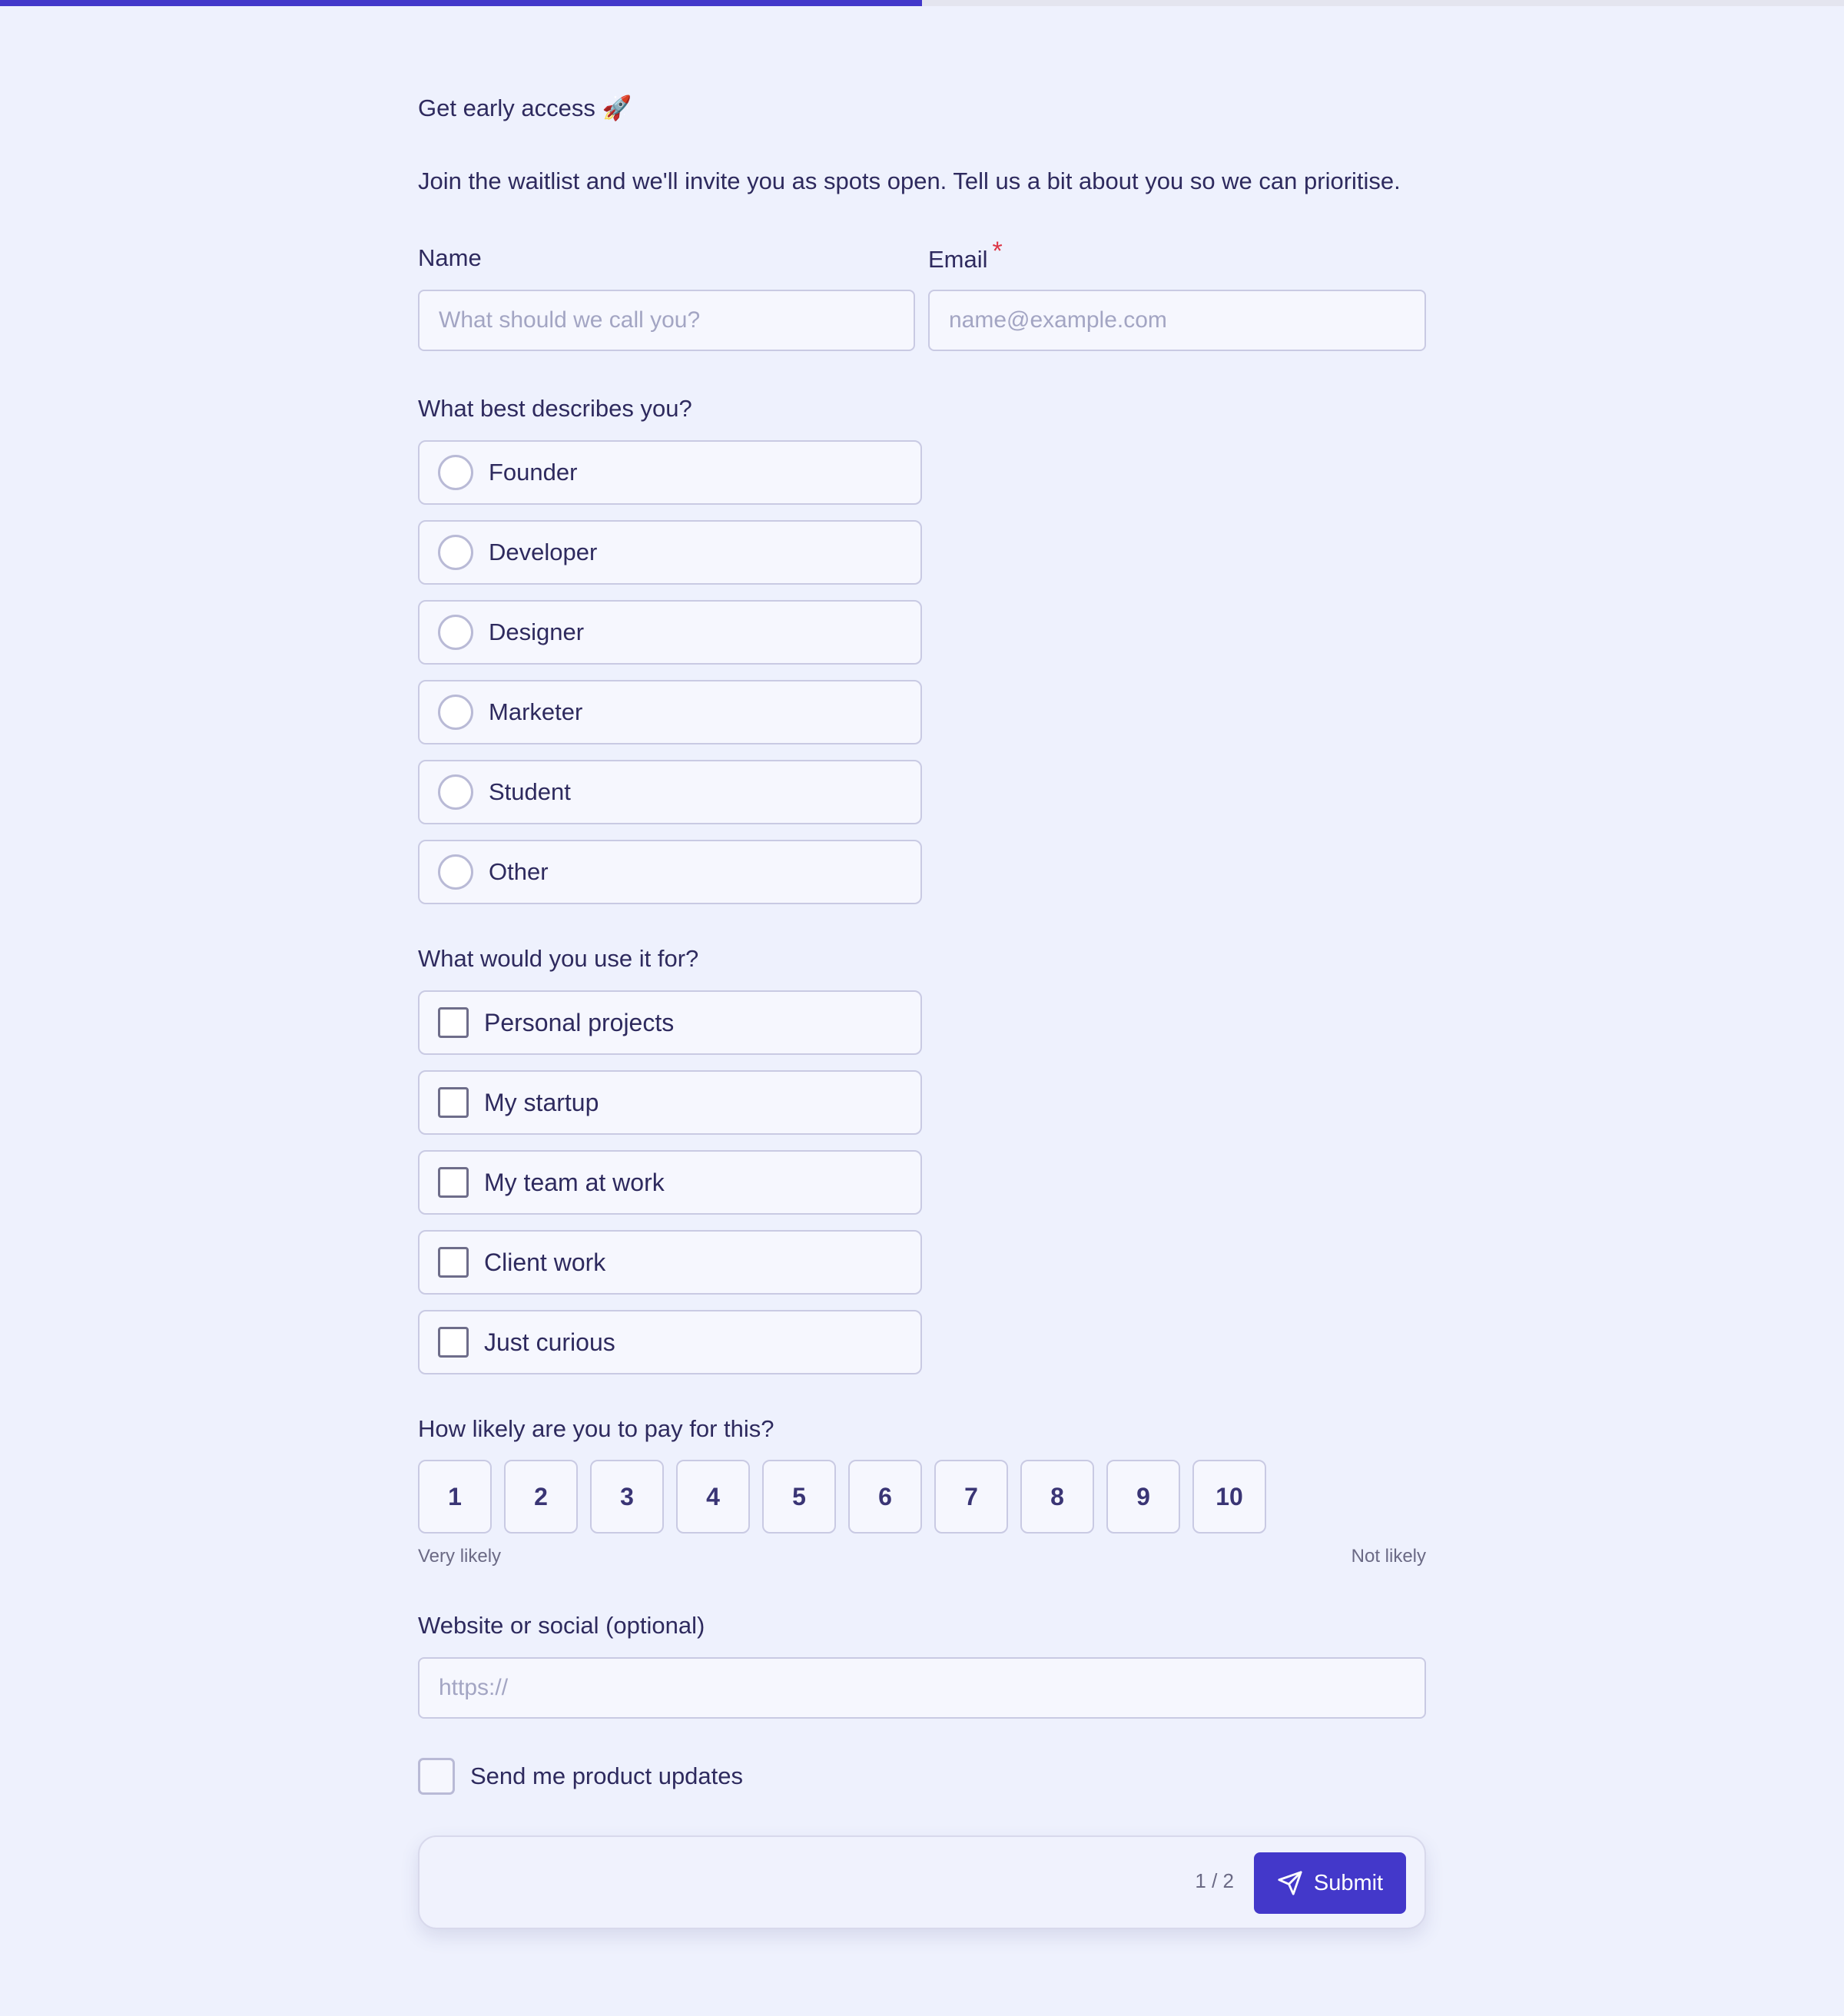 Image resolution: width=1844 pixels, height=2016 pixels. What do you see at coordinates (555, 409) in the screenshot?
I see `role-question: What best describes you?` at bounding box center [555, 409].